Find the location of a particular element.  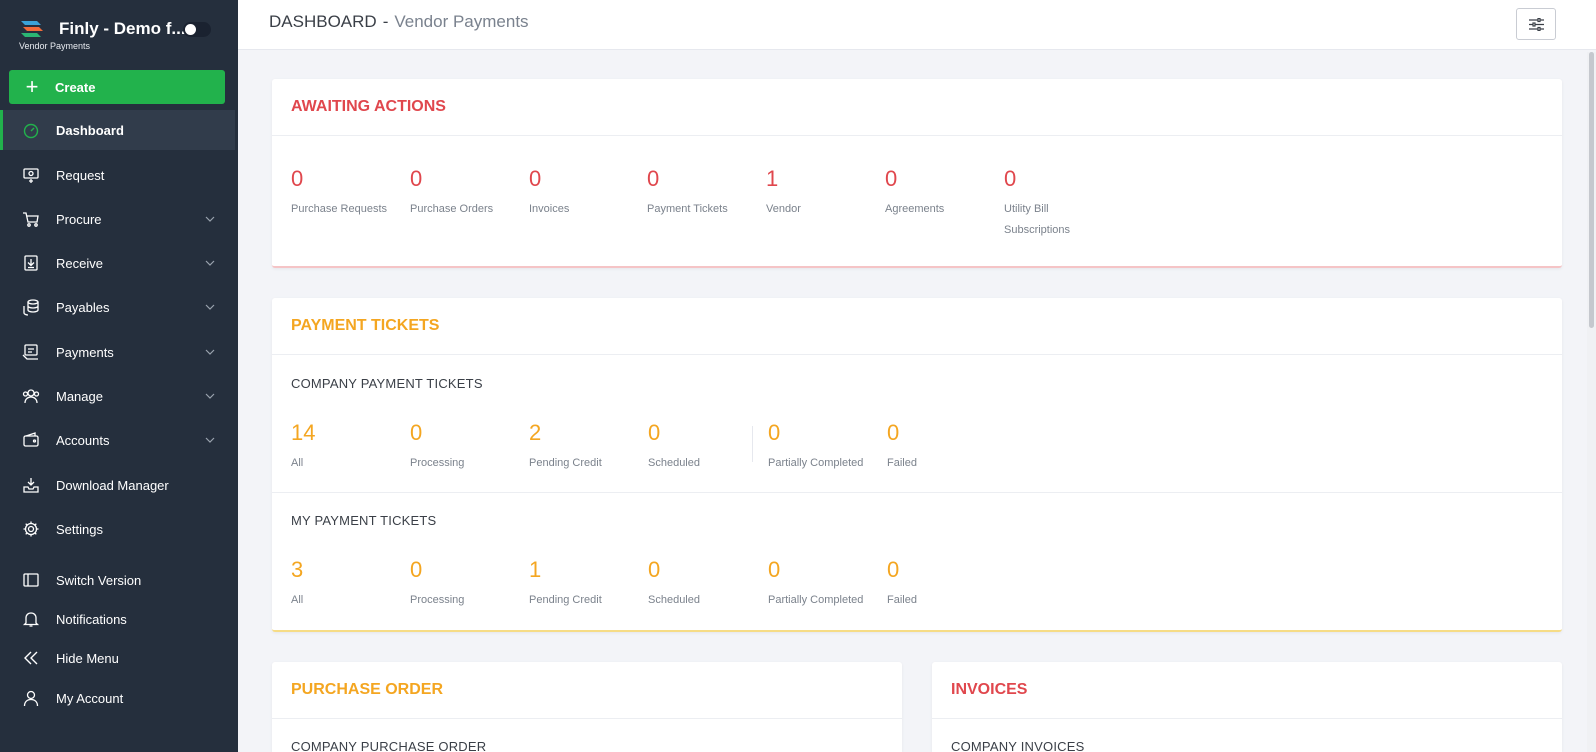

cart-icon is located at coordinates (31, 219).